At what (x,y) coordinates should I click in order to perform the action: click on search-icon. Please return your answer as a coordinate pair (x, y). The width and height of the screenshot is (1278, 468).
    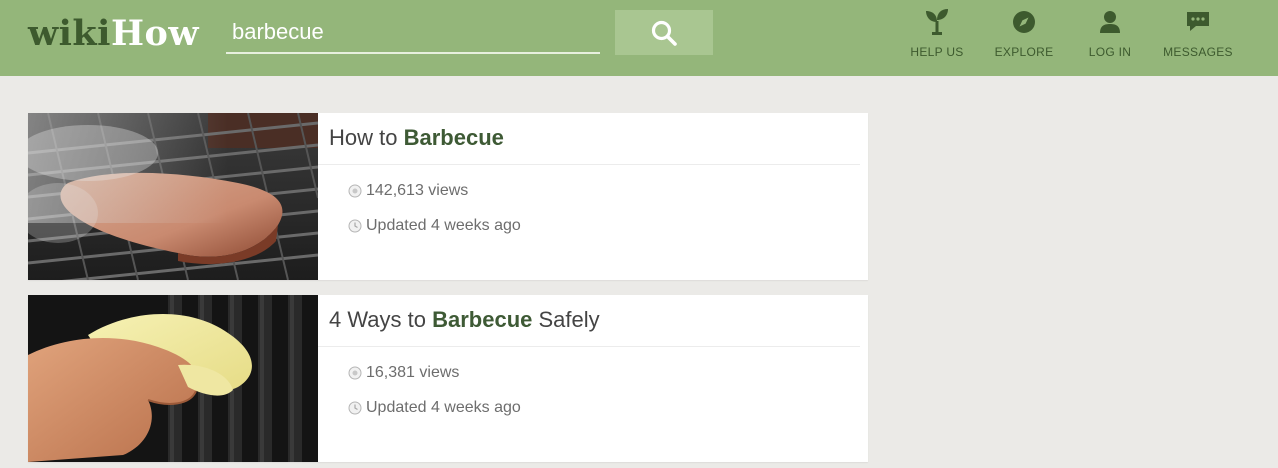
    Looking at the image, I should click on (664, 33).